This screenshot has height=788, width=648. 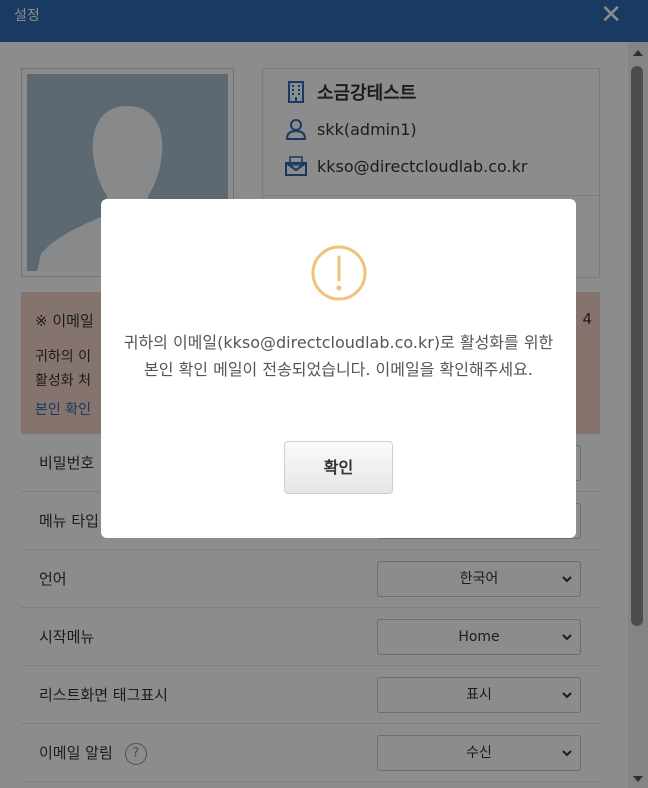 I want to click on warning-circle-icon, so click(x=339, y=273).